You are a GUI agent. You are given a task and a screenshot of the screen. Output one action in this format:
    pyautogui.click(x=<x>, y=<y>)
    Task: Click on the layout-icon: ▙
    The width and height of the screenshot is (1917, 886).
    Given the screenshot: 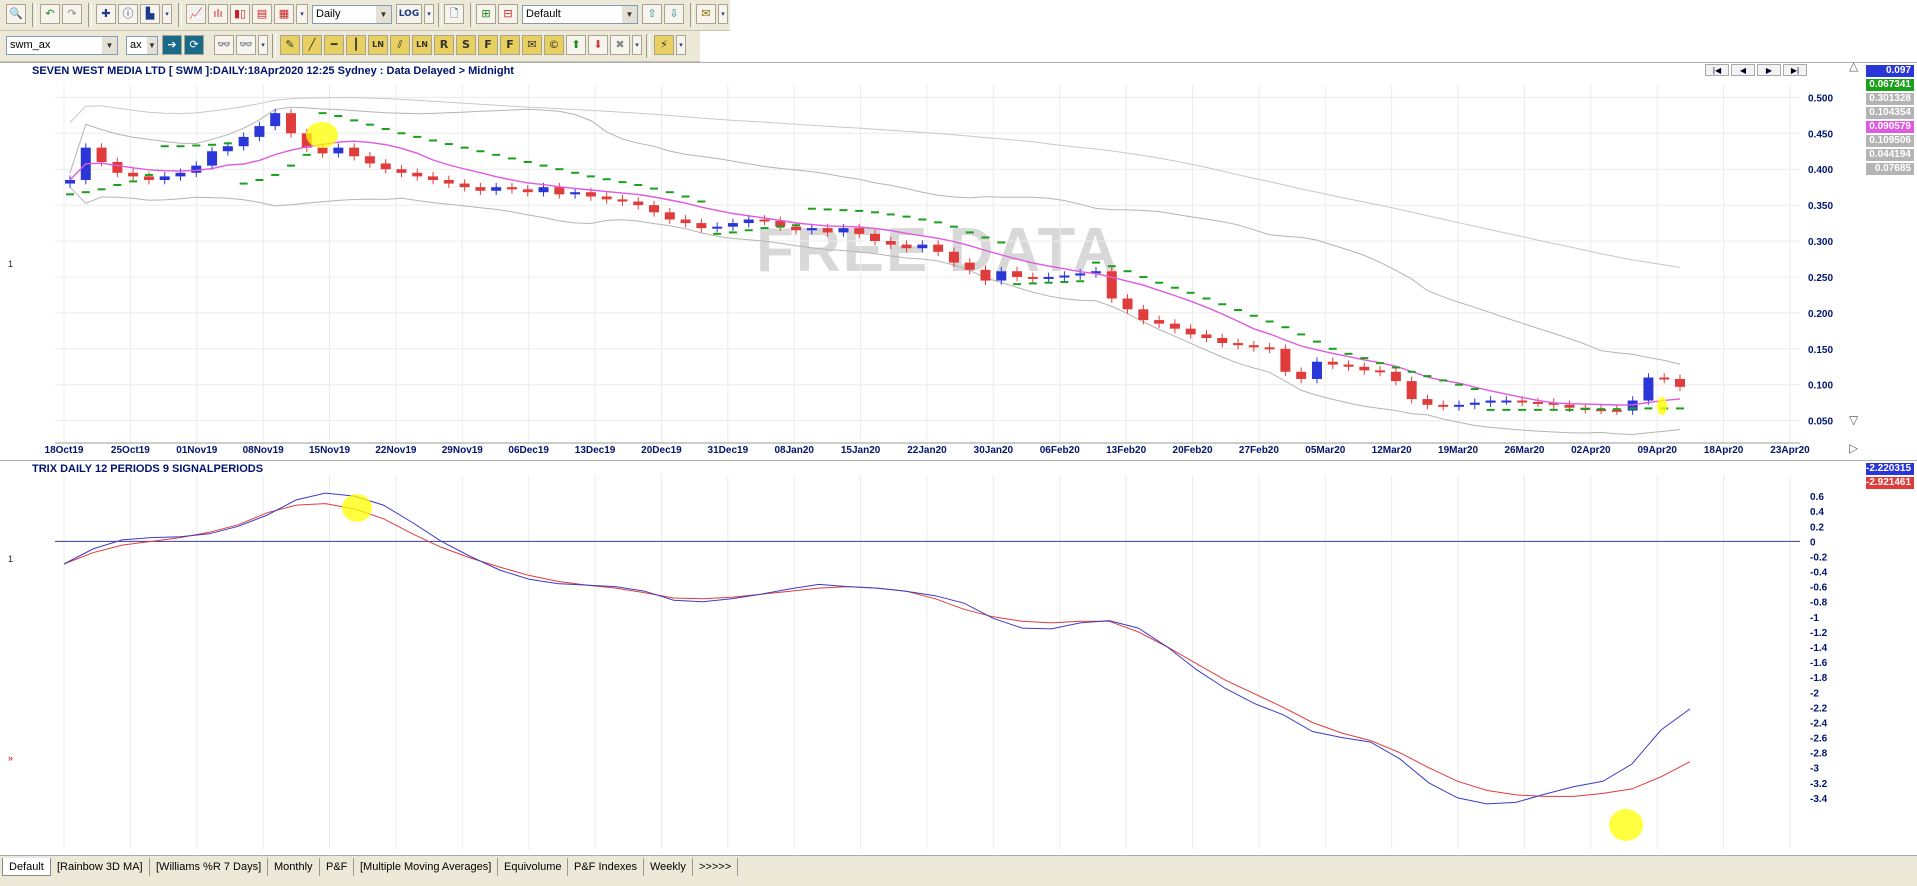 What is the action you would take?
    pyautogui.click(x=150, y=14)
    